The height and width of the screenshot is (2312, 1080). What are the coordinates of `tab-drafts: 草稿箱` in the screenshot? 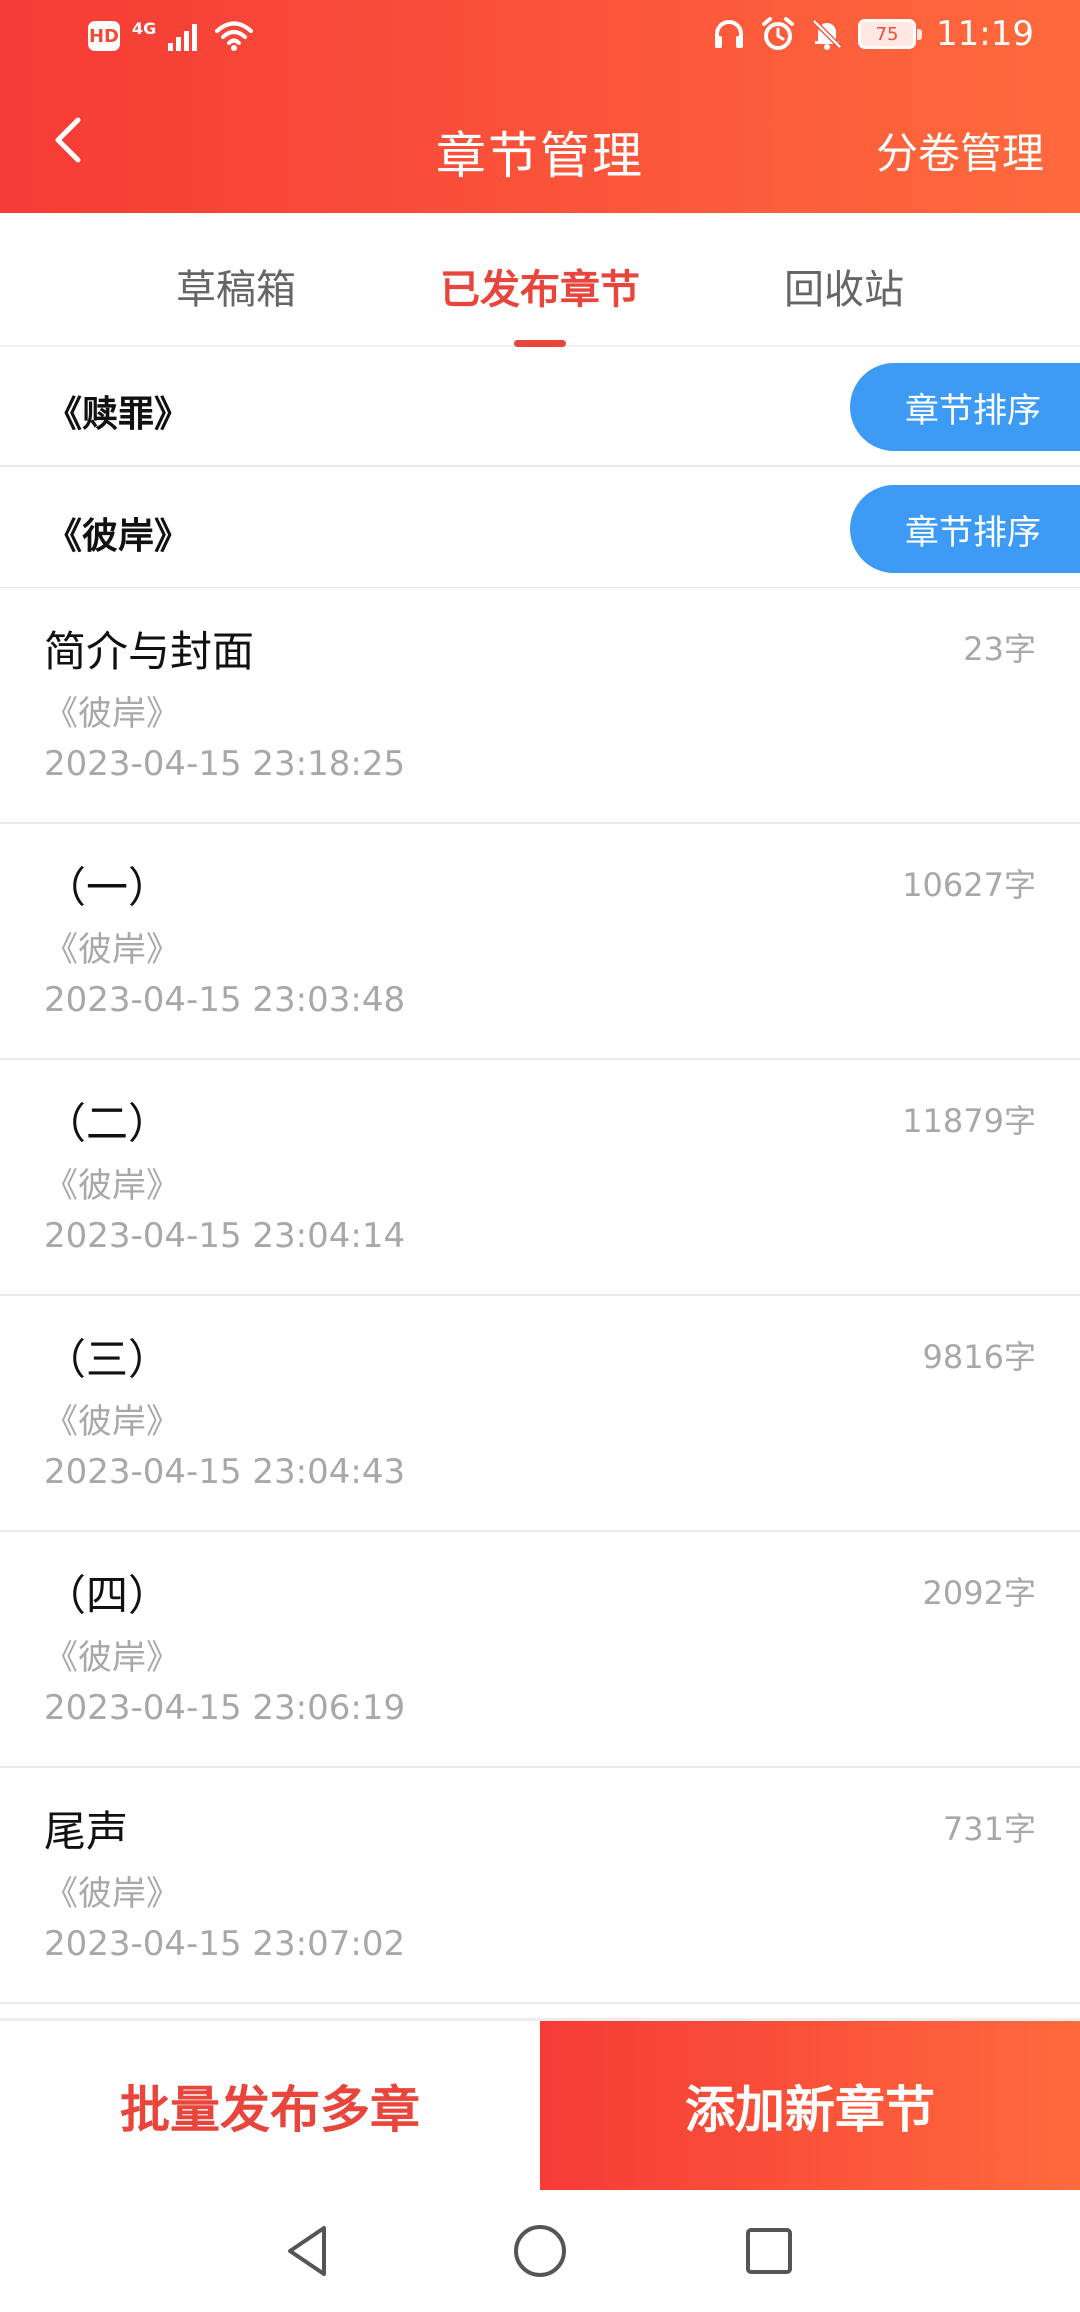 It's located at (236, 286).